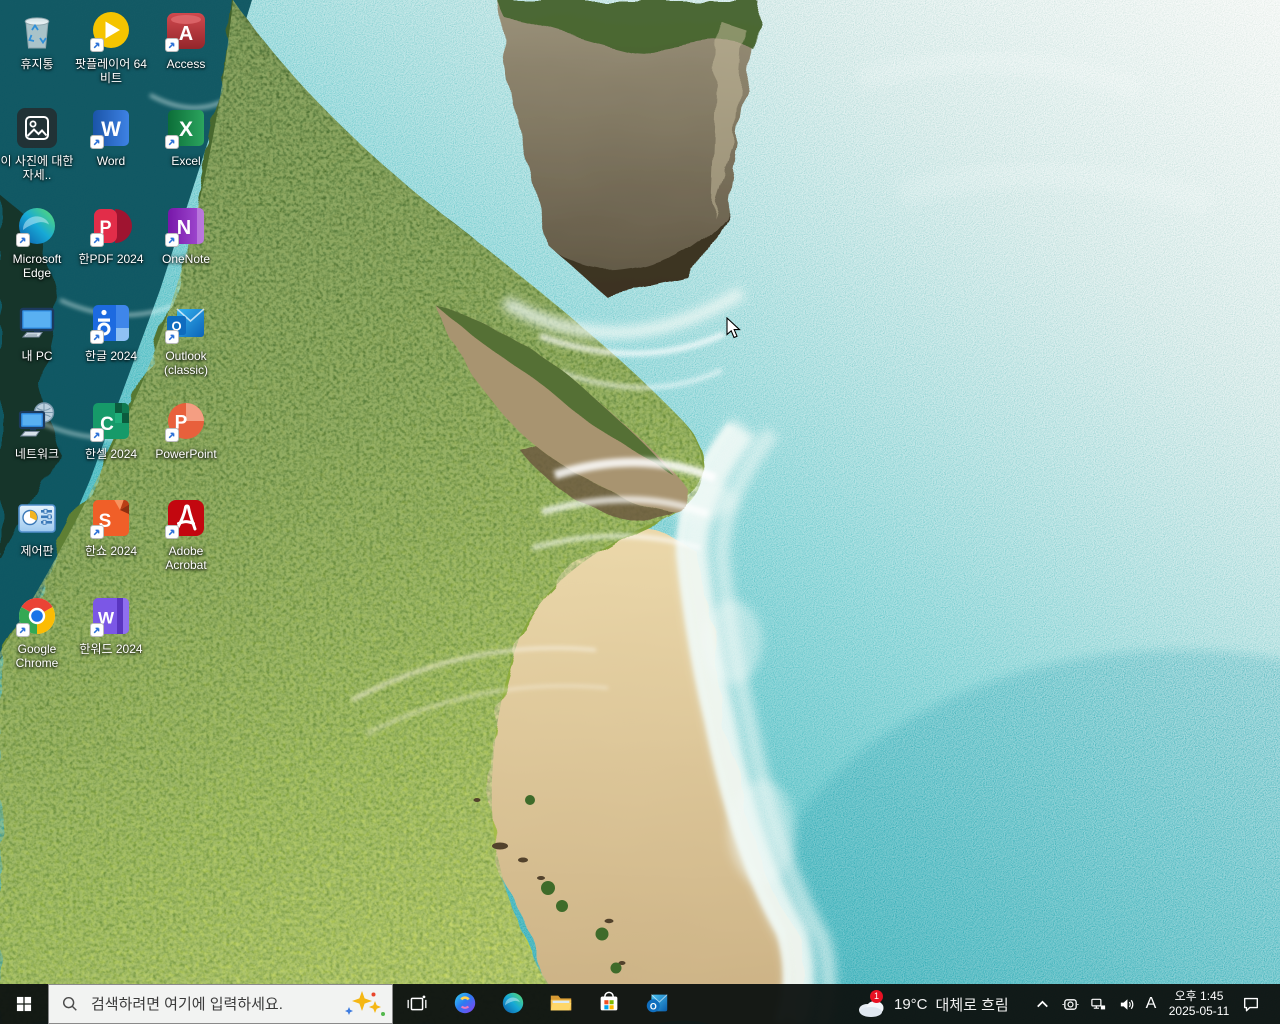  What do you see at coordinates (37, 656) in the screenshot?
I see `desktop-icon-label: Google Chrome` at bounding box center [37, 656].